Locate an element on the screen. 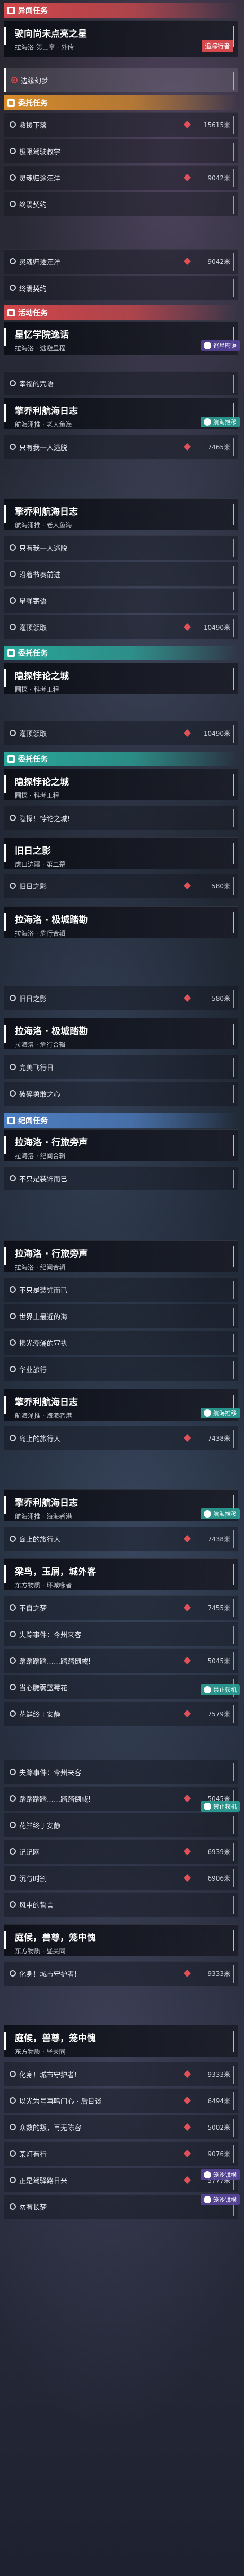 The image size is (244, 2576). objective-item: 边缘幻梦 is located at coordinates (121, 80).